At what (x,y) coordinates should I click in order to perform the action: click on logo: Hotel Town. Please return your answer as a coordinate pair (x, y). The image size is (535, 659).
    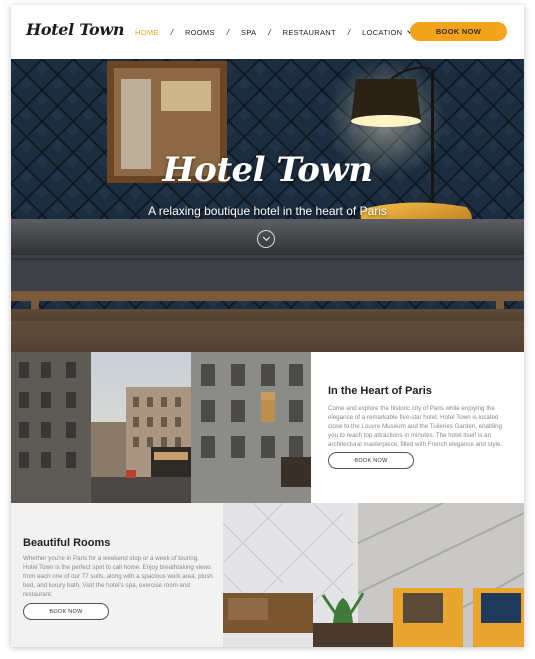
    Looking at the image, I should click on (75, 29).